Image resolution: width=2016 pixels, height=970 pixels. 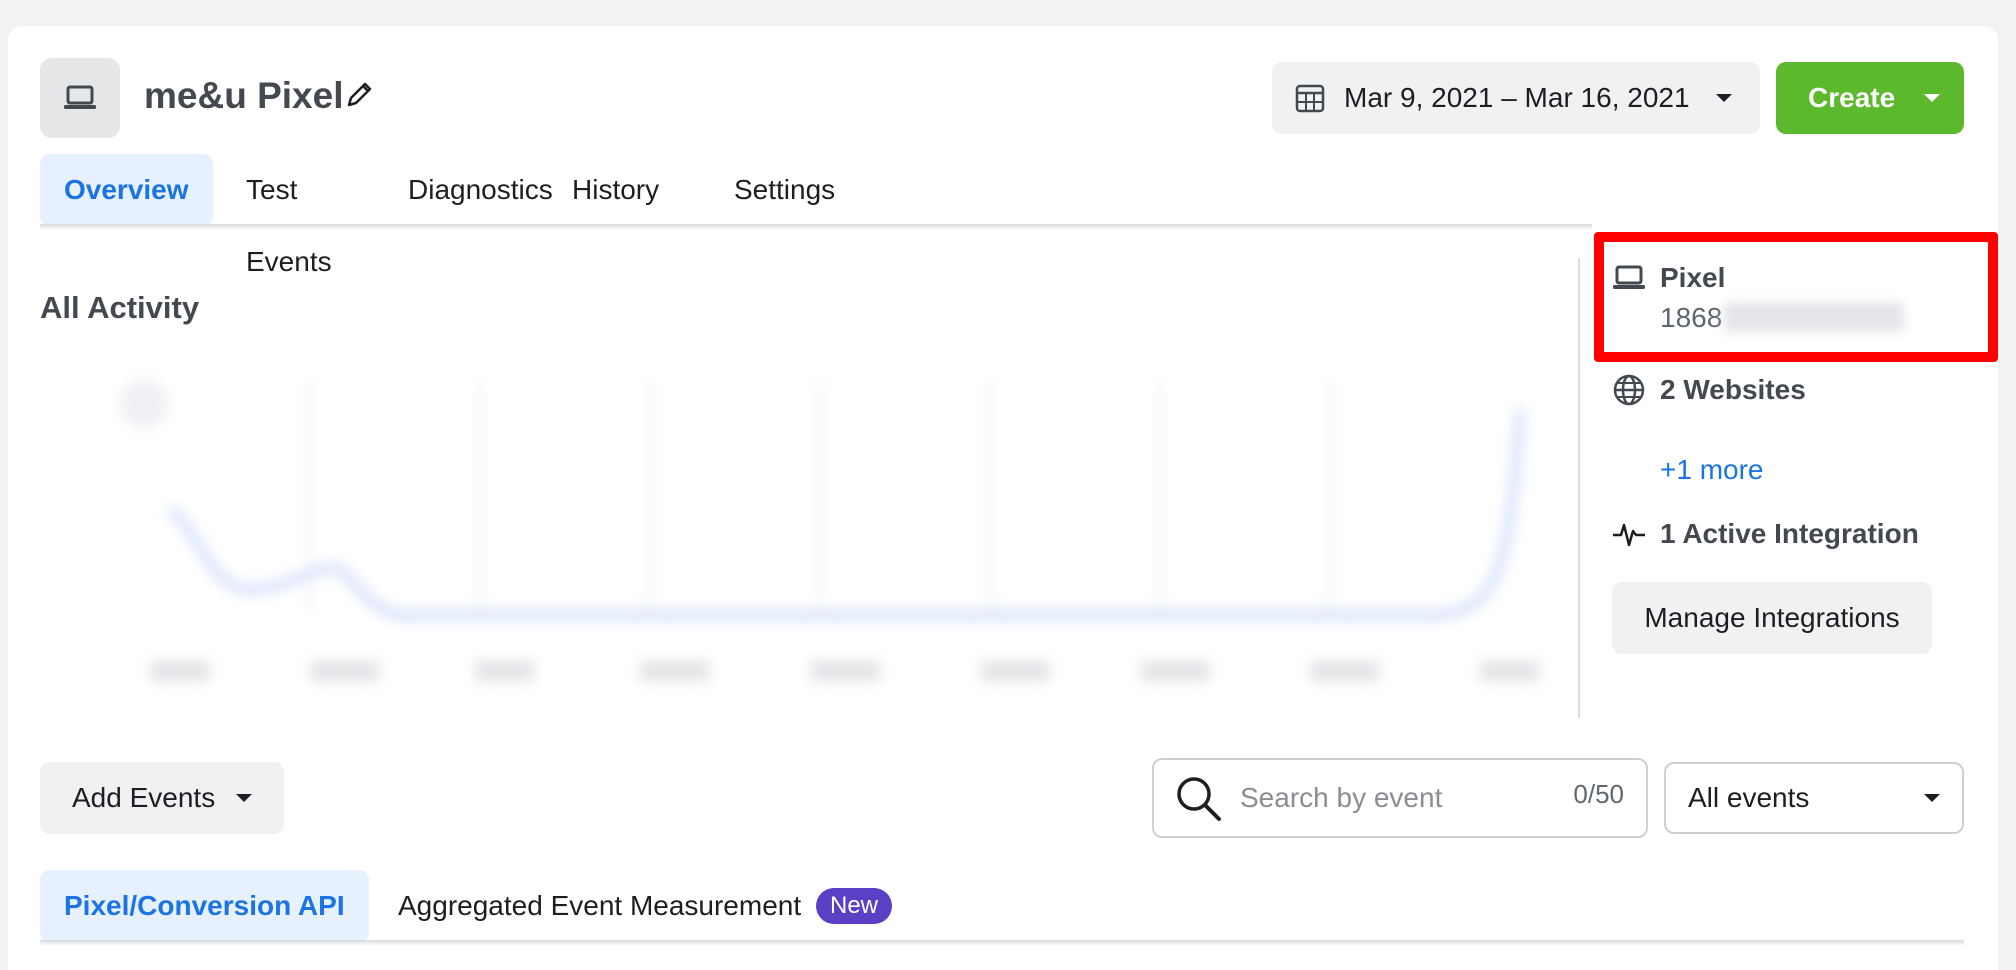 I want to click on pixel-avatar, so click(x=80, y=98).